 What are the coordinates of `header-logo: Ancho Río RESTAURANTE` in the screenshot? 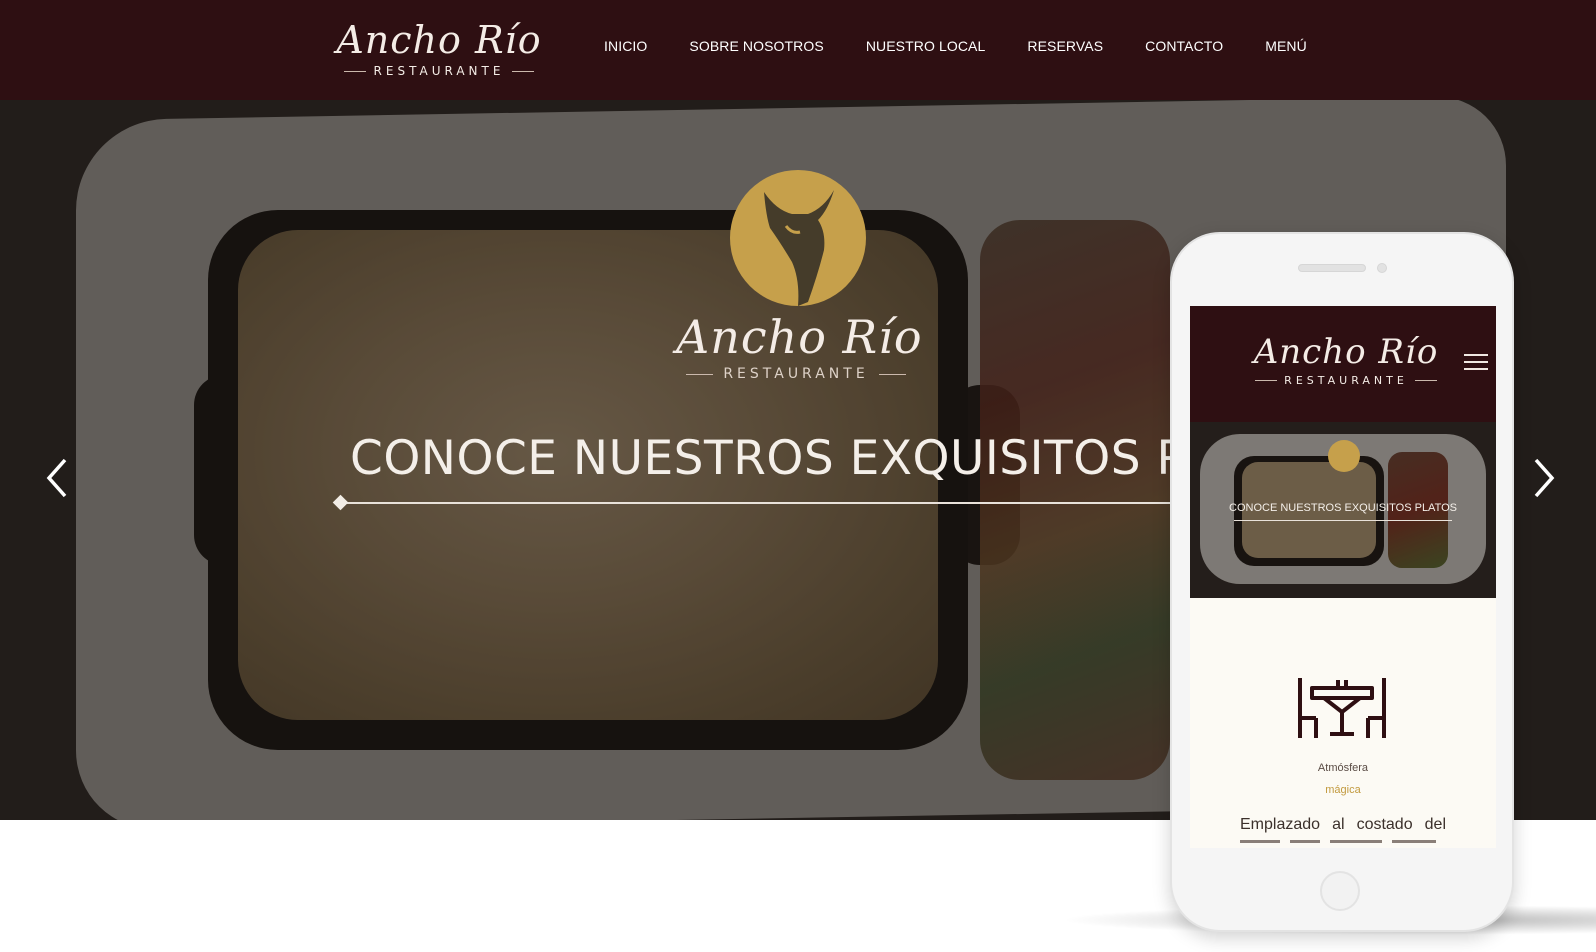 It's located at (439, 48).